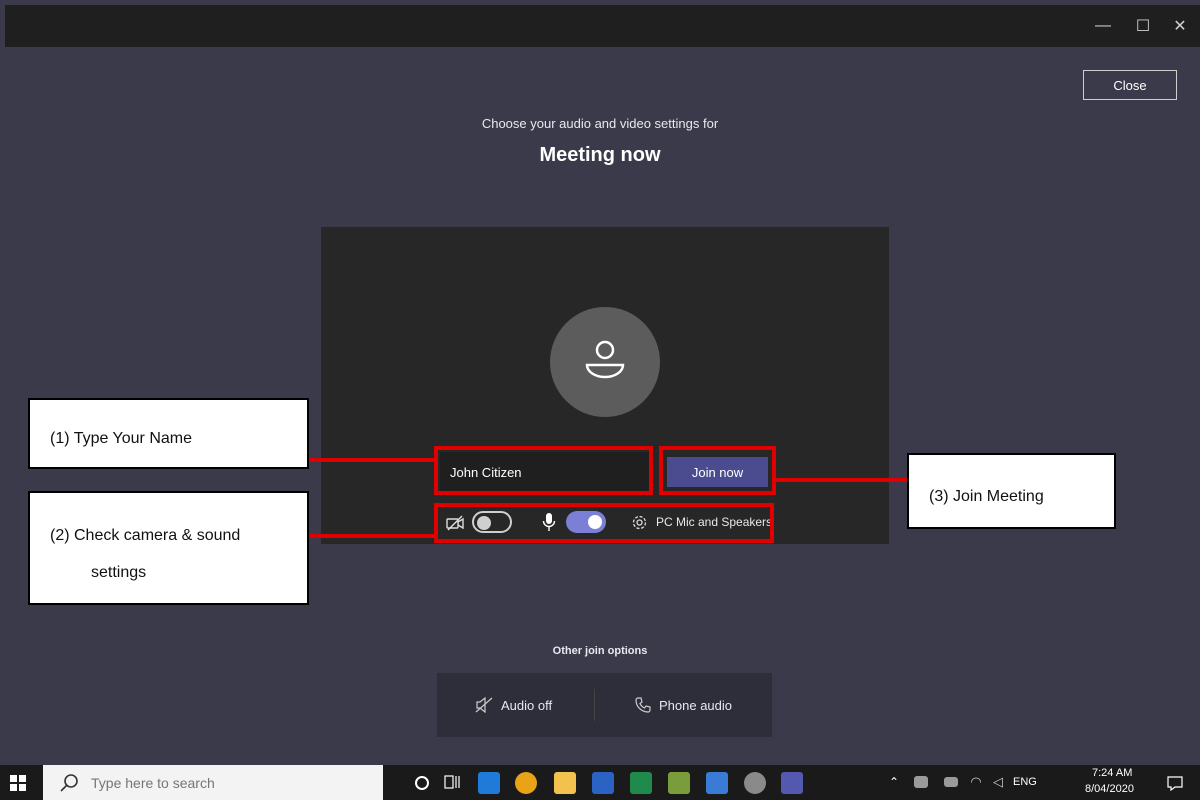 This screenshot has height=800, width=1200. I want to click on annotation-box-name, so click(543, 470).